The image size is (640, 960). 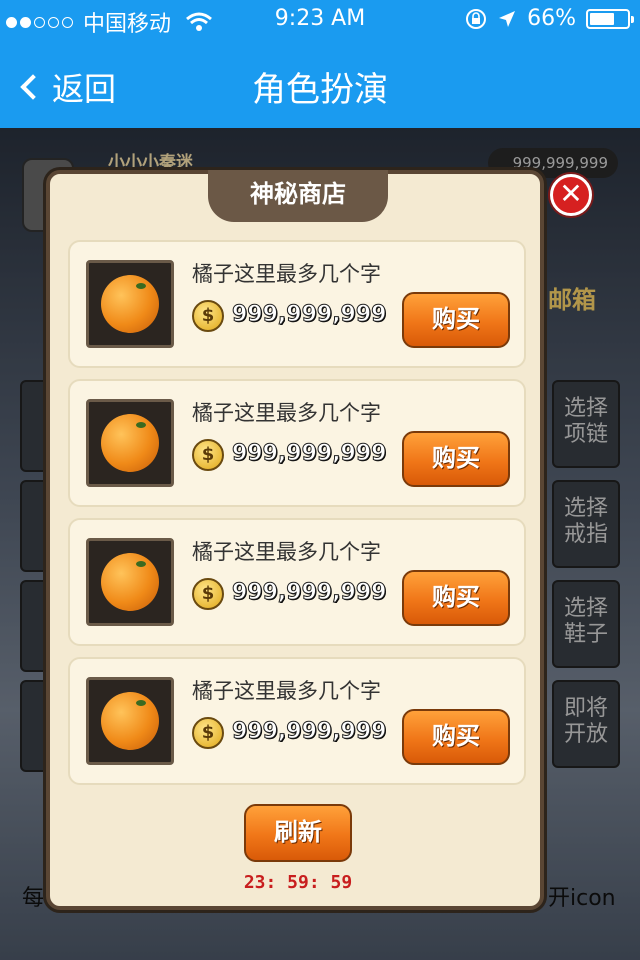 What do you see at coordinates (476, 18) in the screenshot?
I see `rotation-lock-icon` at bounding box center [476, 18].